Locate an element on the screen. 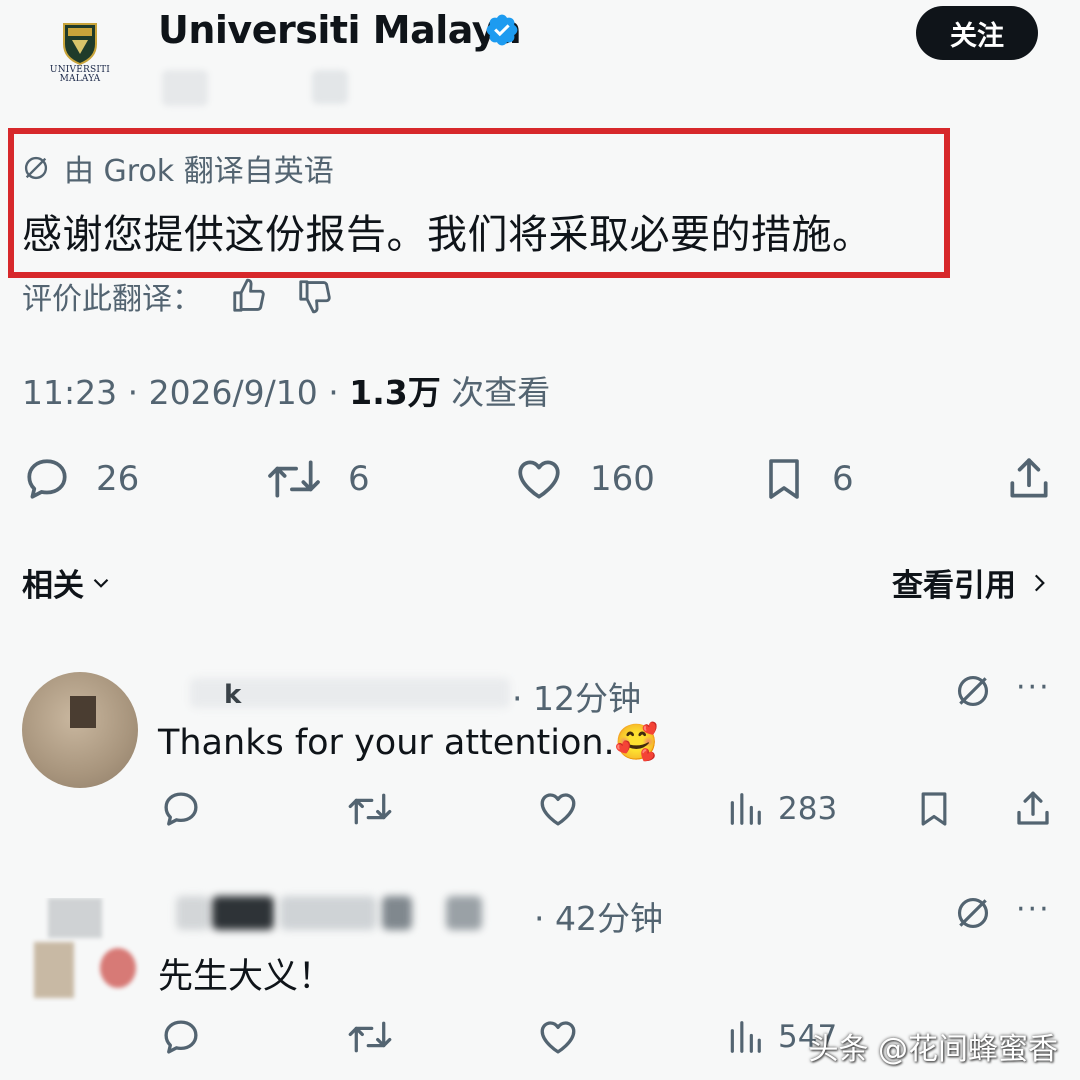 The width and height of the screenshot is (1080, 1080). reply-text: 先生大义！ is located at coordinates (246, 977).